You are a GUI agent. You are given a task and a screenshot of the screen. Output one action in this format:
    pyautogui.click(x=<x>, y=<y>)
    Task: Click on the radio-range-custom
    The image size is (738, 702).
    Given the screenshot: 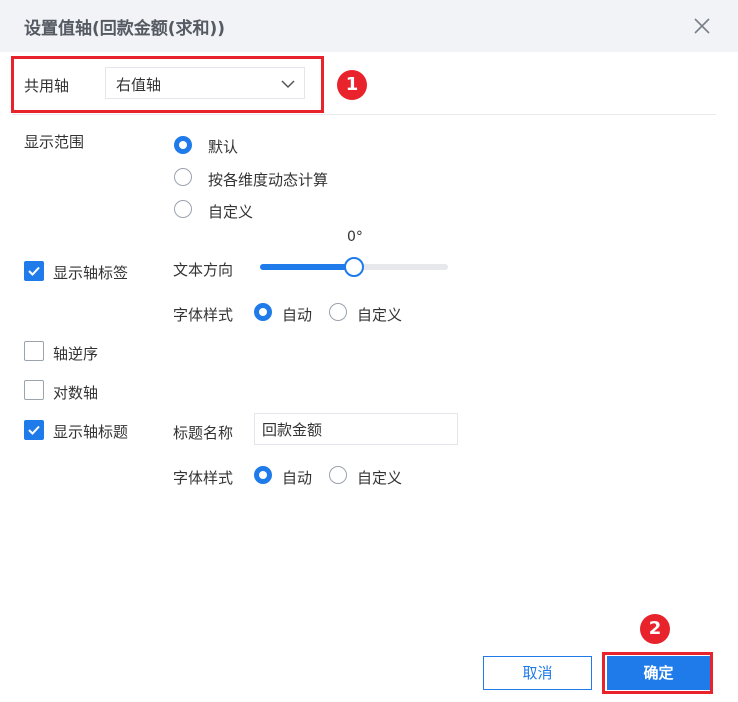 What is the action you would take?
    pyautogui.click(x=183, y=209)
    